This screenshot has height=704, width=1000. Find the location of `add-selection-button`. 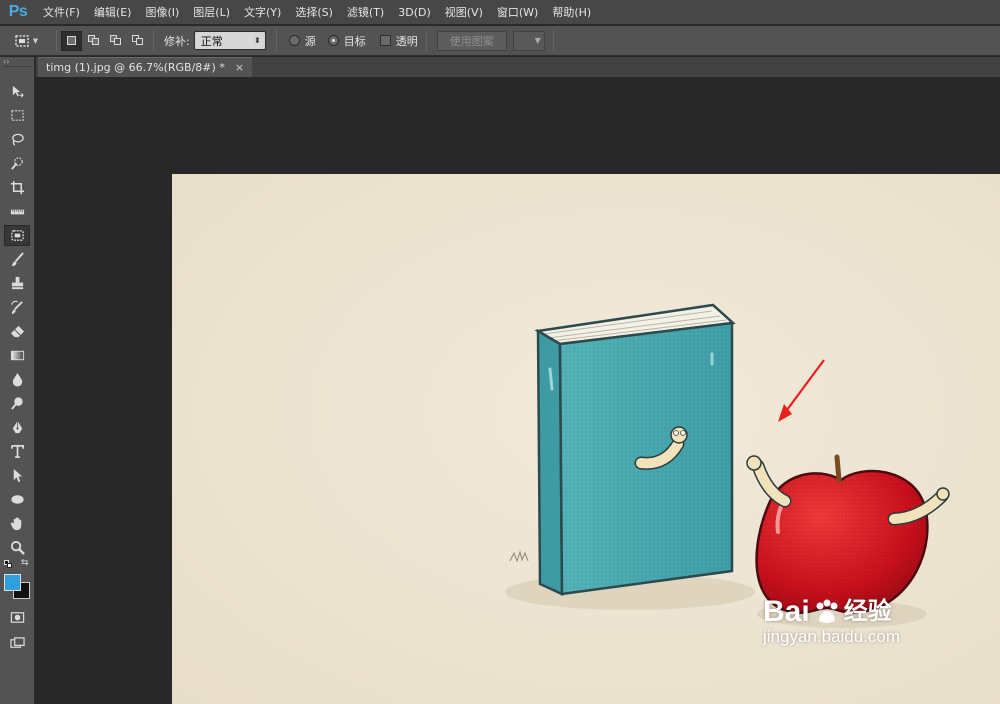

add-selection-button is located at coordinates (93, 41).